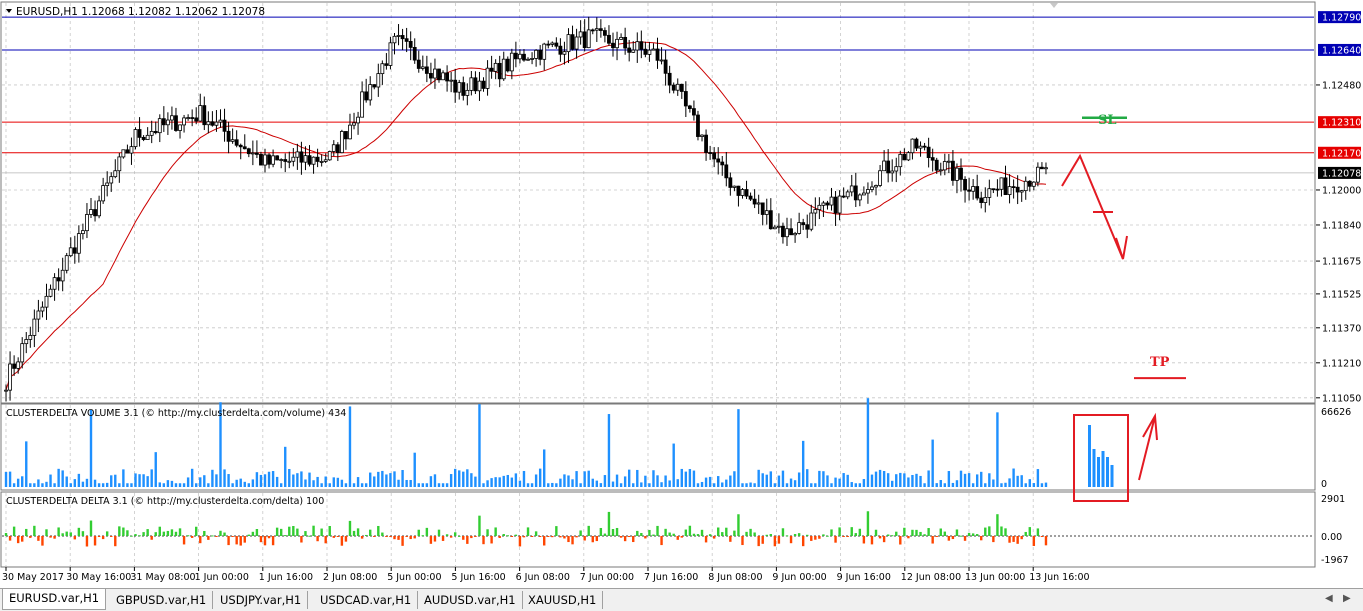 Image resolution: width=1363 pixels, height=611 pixels. Describe the element at coordinates (470, 600) in the screenshot. I see `tab-audusd: AUDUSD.var,H1` at that location.